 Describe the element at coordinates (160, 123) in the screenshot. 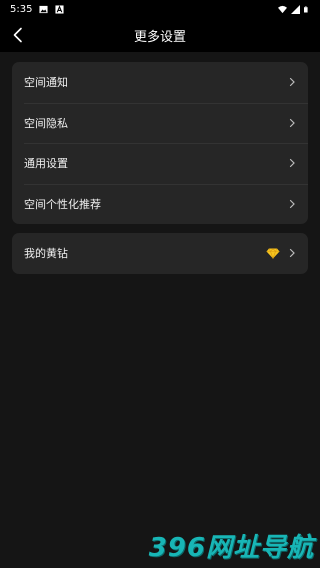

I see `settings-item-space-privacy: 空间隐私` at that location.